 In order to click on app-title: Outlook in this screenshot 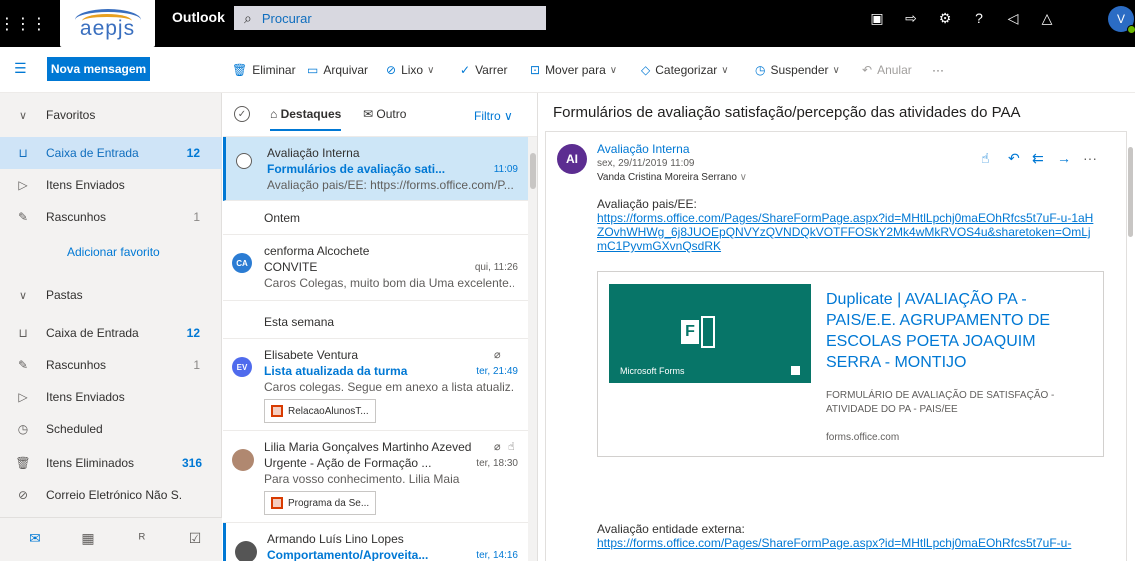, I will do `click(198, 23)`.